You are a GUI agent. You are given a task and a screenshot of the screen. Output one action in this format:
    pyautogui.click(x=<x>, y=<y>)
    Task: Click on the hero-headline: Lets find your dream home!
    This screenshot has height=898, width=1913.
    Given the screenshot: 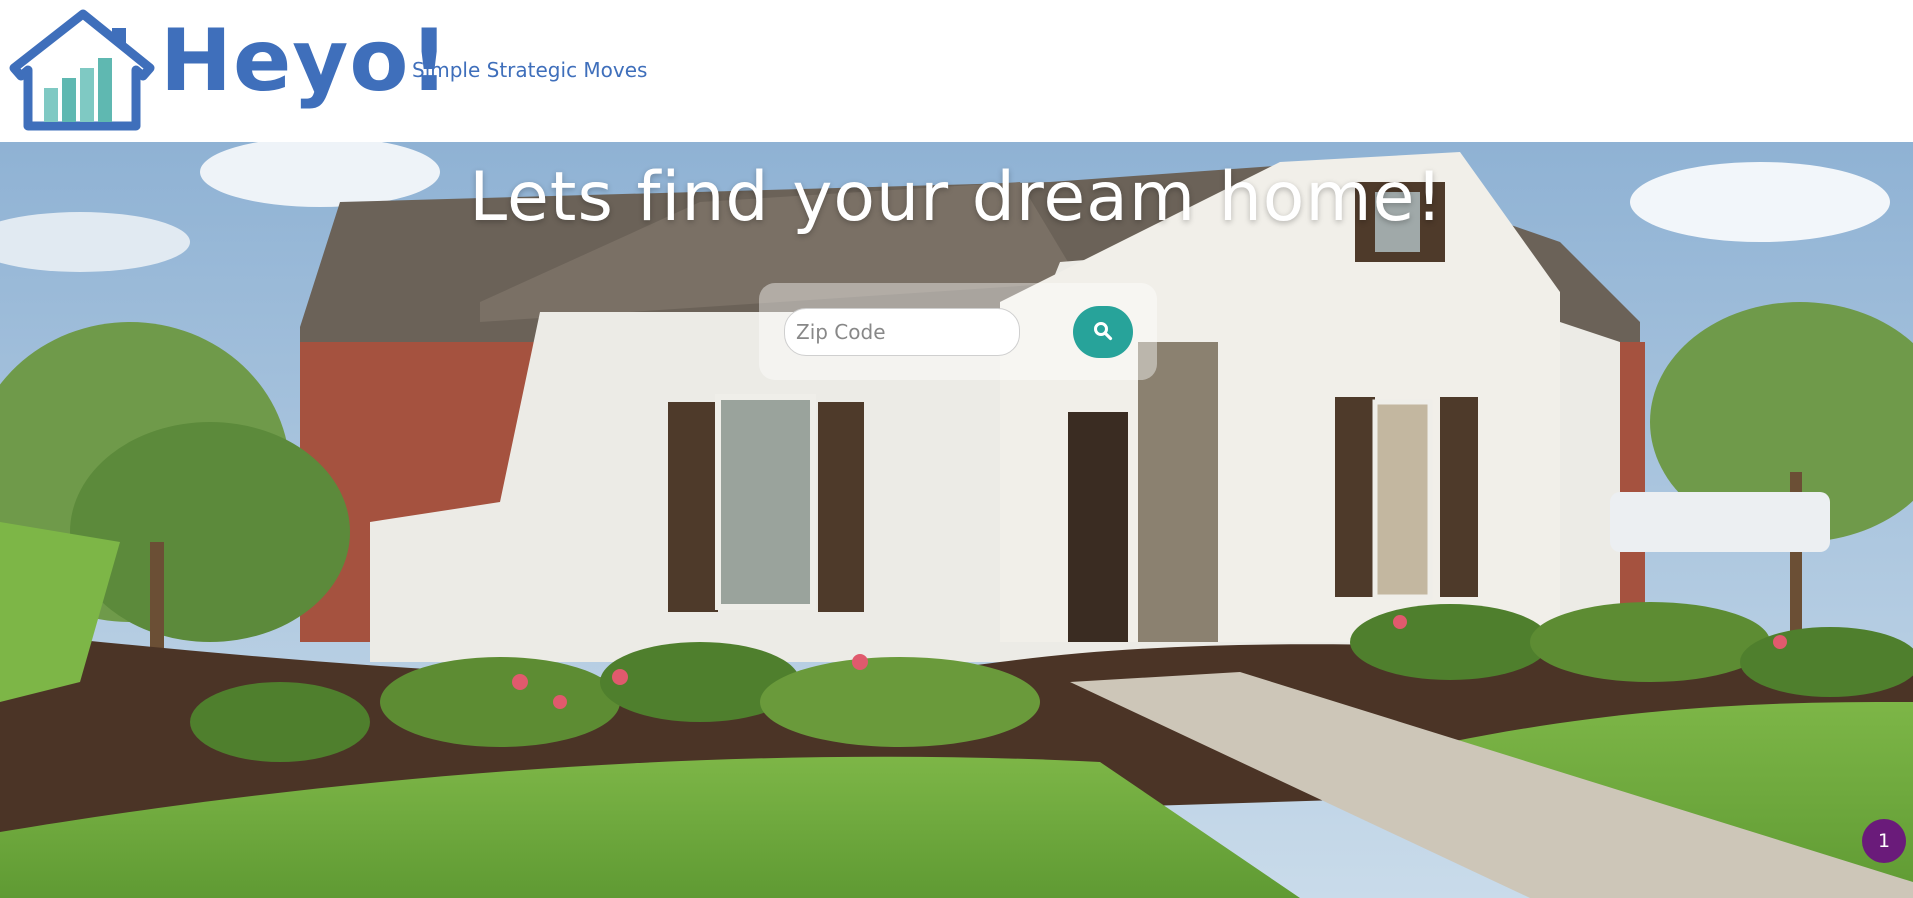 What is the action you would take?
    pyautogui.click(x=956, y=197)
    